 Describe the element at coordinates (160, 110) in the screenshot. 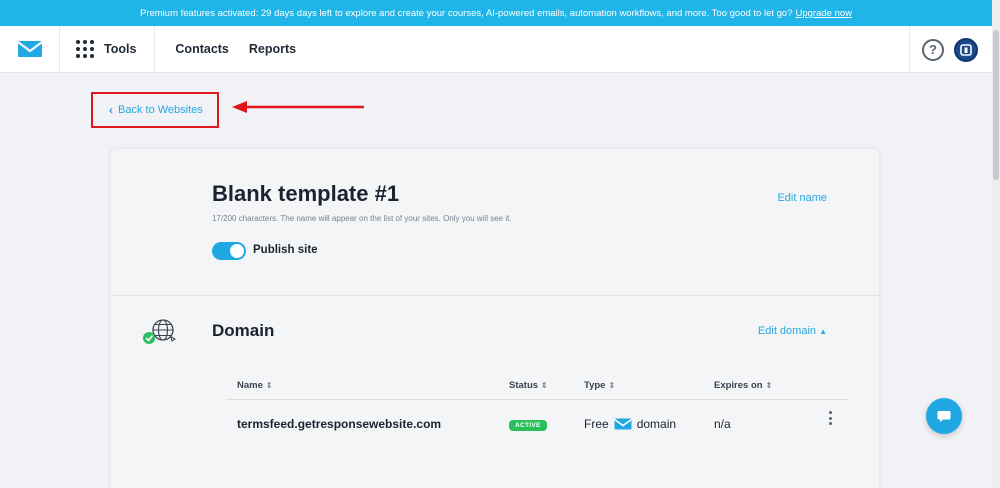

I see `back-label: Back to Websites` at that location.